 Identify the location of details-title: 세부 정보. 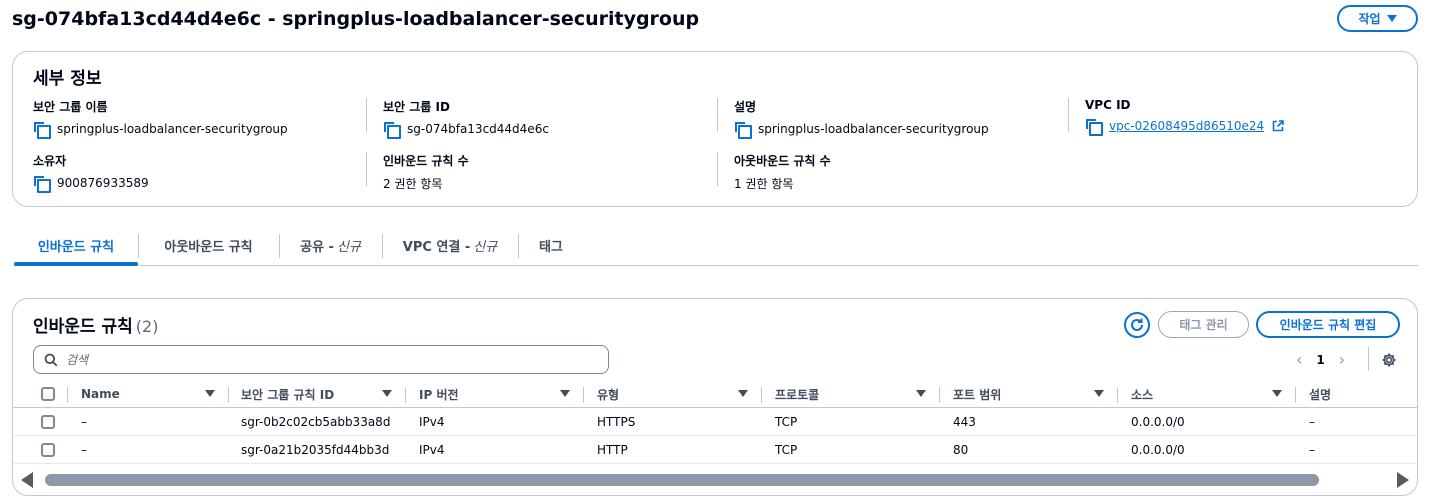
(67, 79).